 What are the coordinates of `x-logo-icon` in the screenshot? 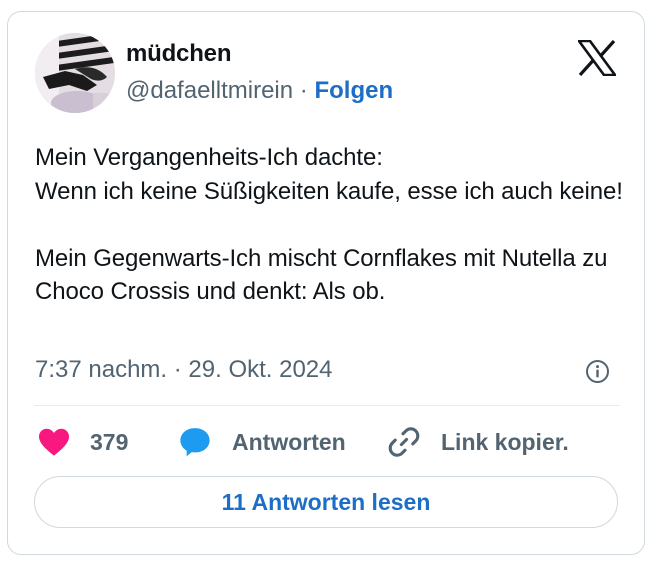 It's located at (597, 58).